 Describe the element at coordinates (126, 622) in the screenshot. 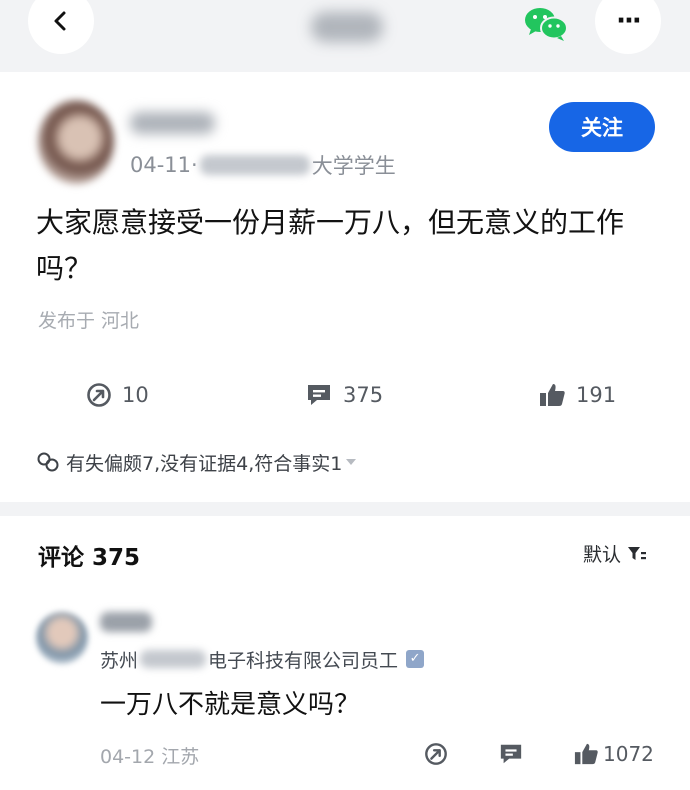

I see `commenter-name` at that location.